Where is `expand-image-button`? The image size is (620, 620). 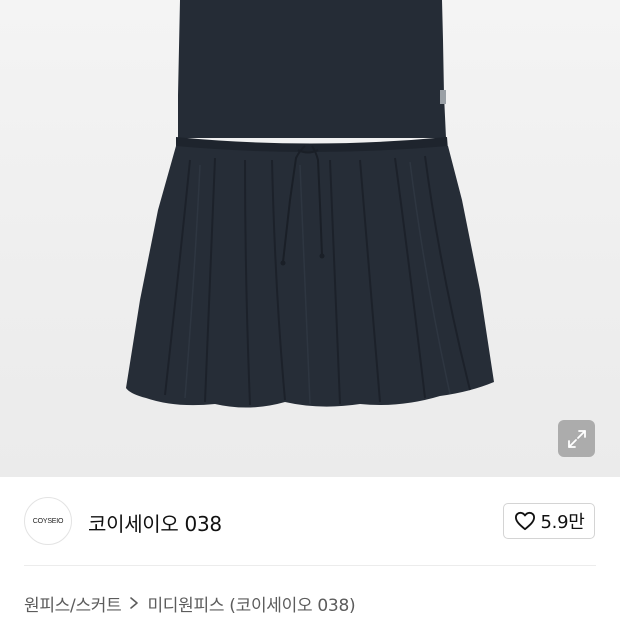
expand-image-button is located at coordinates (576, 438).